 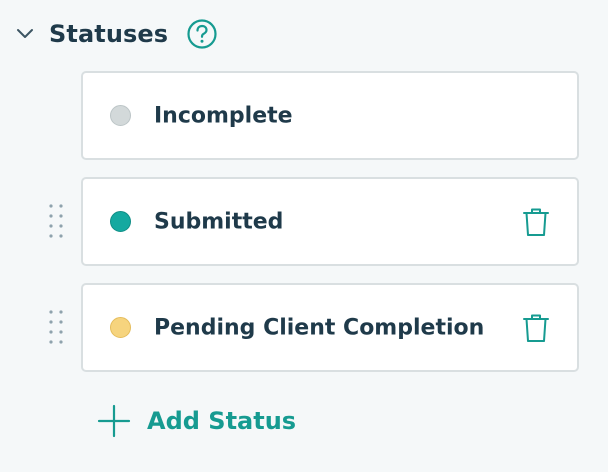 I want to click on section-title: Statuses, so click(x=109, y=34).